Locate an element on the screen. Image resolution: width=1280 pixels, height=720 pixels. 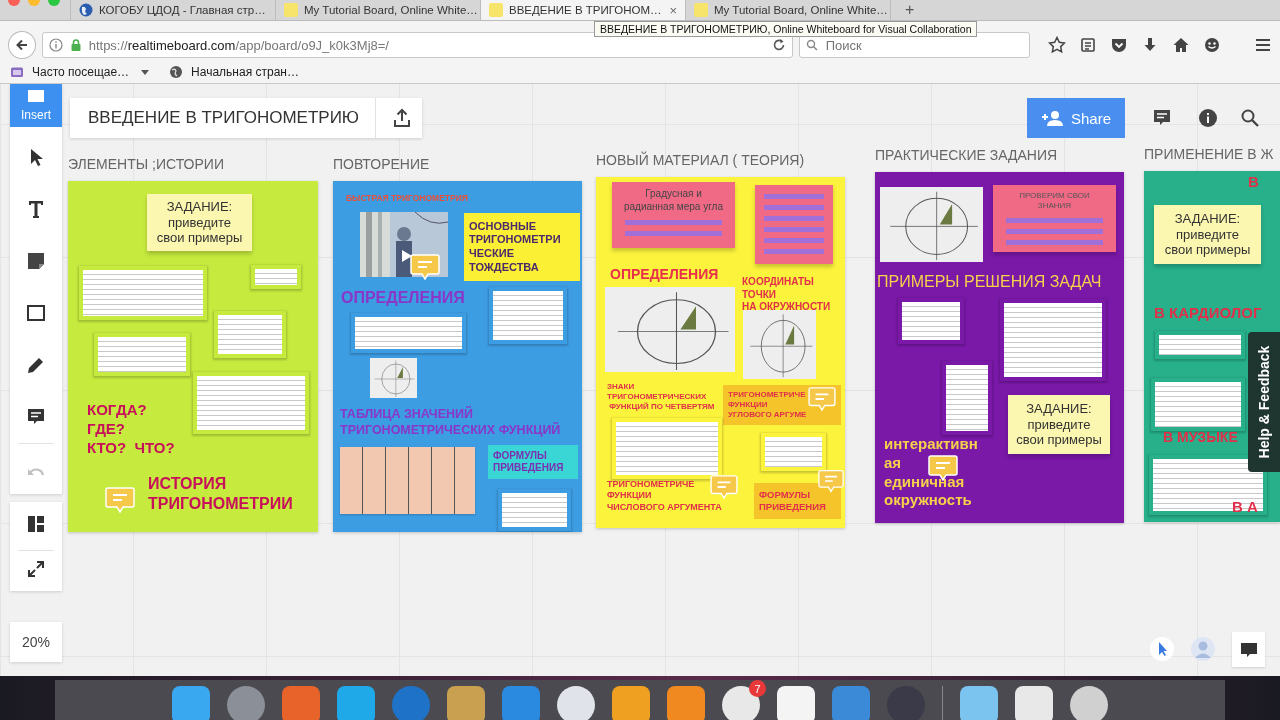
insert-button: Insert is located at coordinates (36, 105).